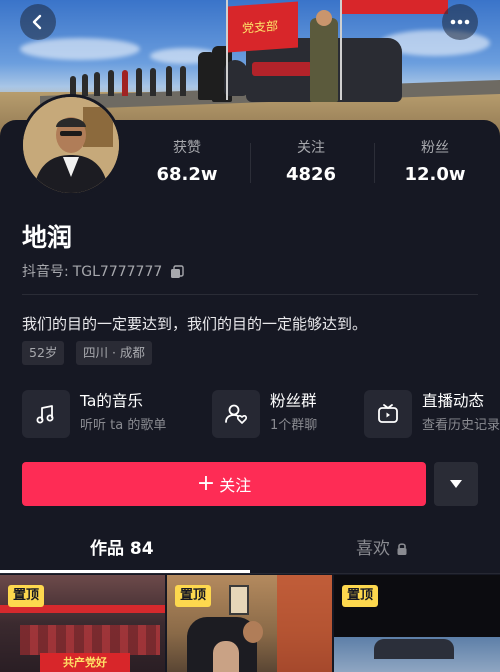  What do you see at coordinates (46, 414) in the screenshot?
I see `music-note-icon` at bounding box center [46, 414].